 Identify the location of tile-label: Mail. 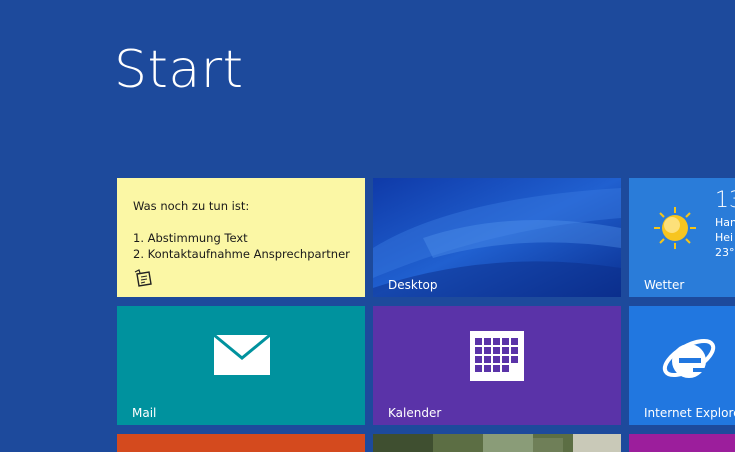
(144, 413).